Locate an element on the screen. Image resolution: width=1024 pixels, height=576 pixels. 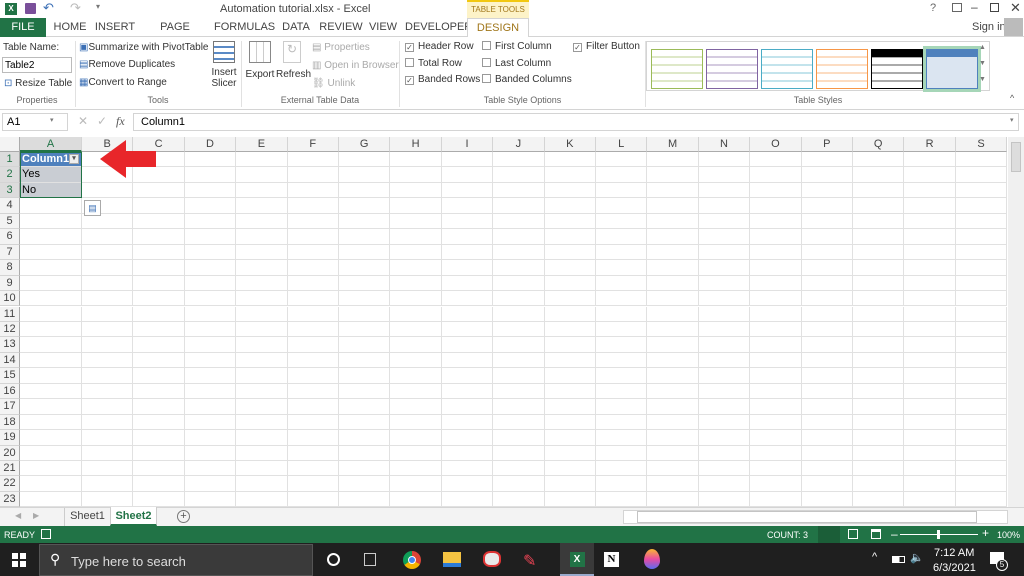
cell-P3 is located at coordinates (827, 190).